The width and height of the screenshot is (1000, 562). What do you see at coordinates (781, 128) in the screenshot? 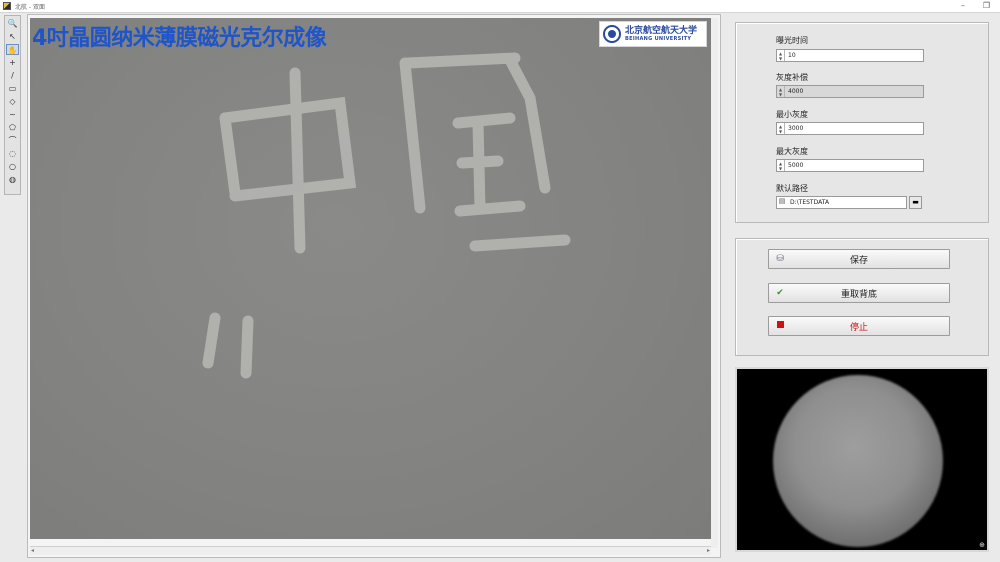
I see `min-gray-stepper-icon: ▲ ▼` at bounding box center [781, 128].